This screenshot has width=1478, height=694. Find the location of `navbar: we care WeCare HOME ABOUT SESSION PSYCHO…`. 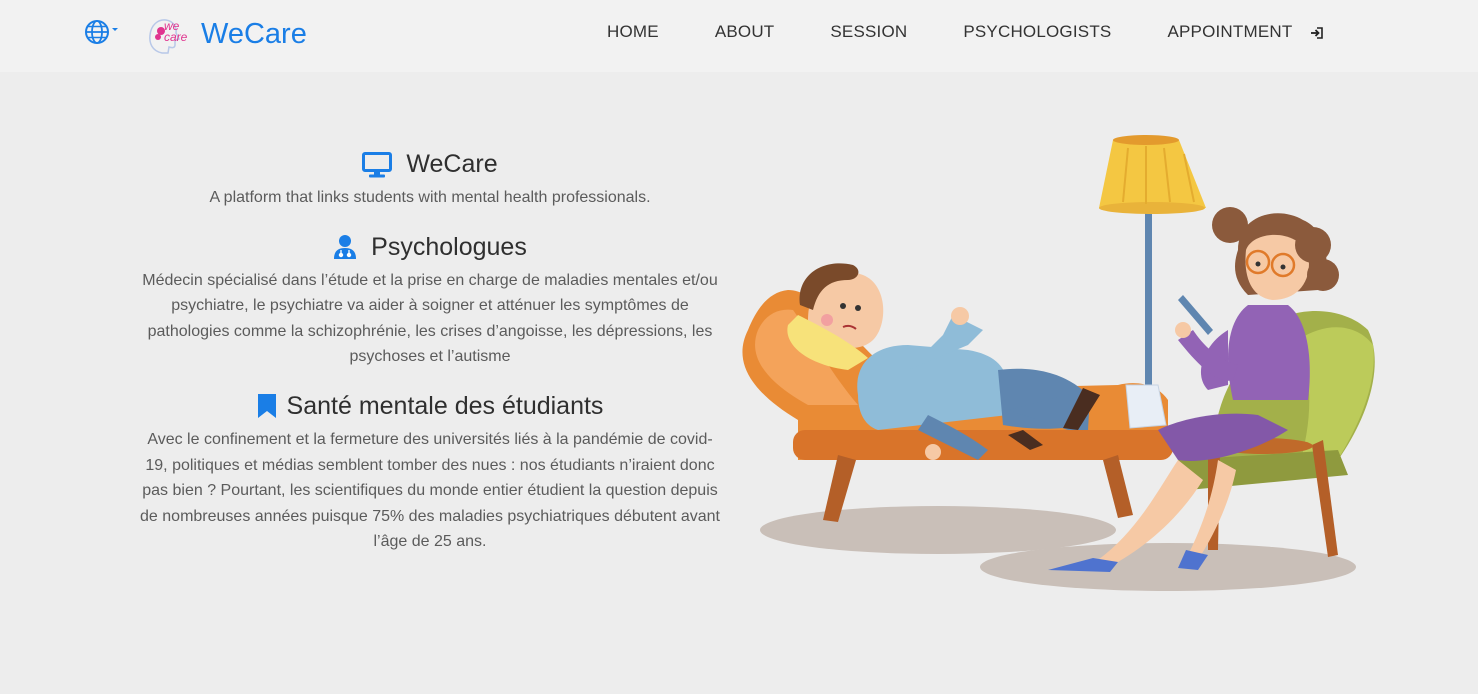

navbar: we care WeCare HOME ABOUT SESSION PSYCHO… is located at coordinates (739, 36).